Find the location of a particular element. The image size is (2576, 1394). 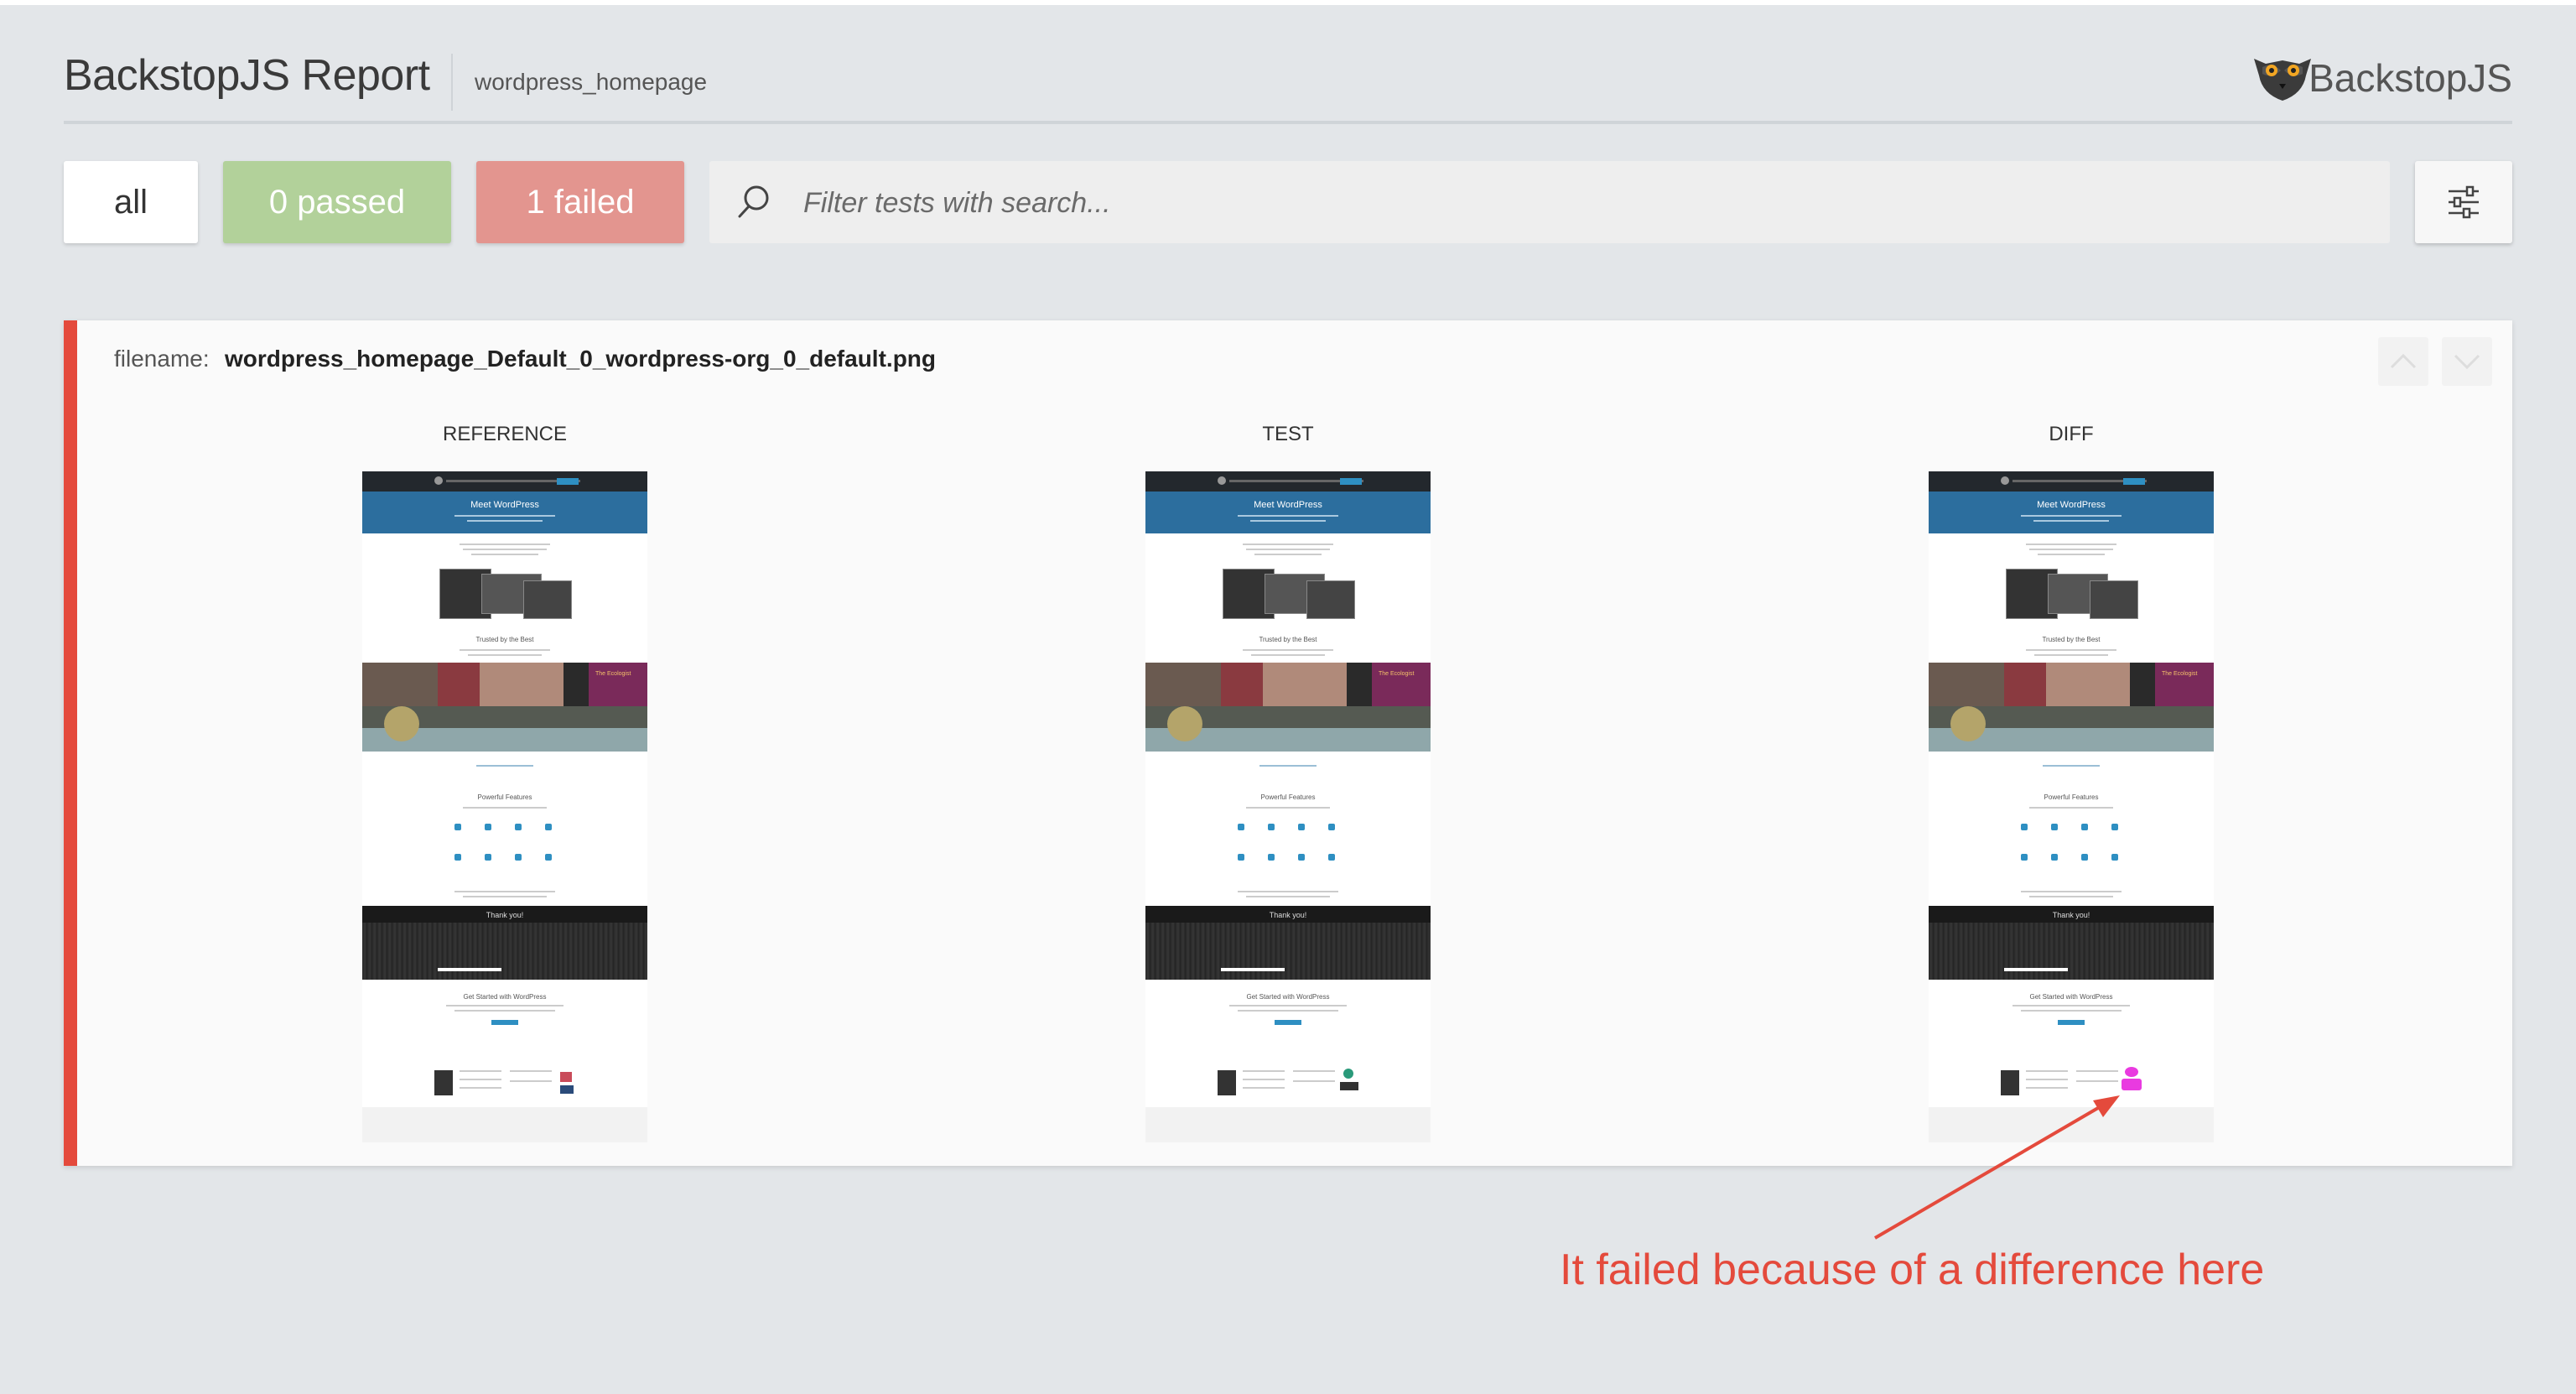

diff-label: DIFF is located at coordinates (2071, 434).